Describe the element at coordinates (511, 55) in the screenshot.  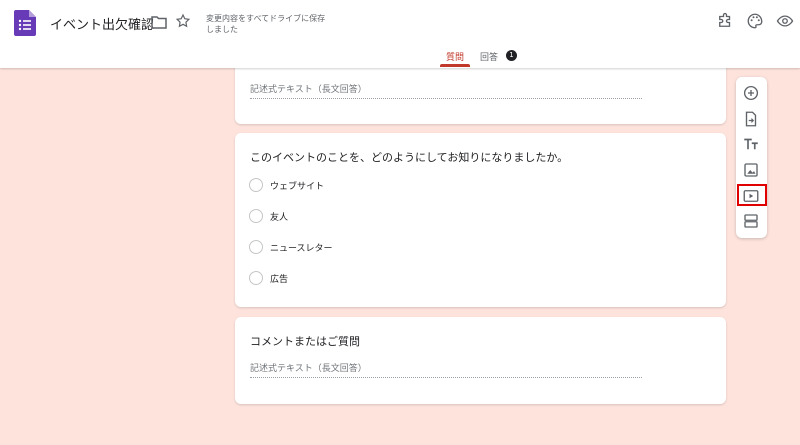
I see `responses-count-badge: 1` at that location.